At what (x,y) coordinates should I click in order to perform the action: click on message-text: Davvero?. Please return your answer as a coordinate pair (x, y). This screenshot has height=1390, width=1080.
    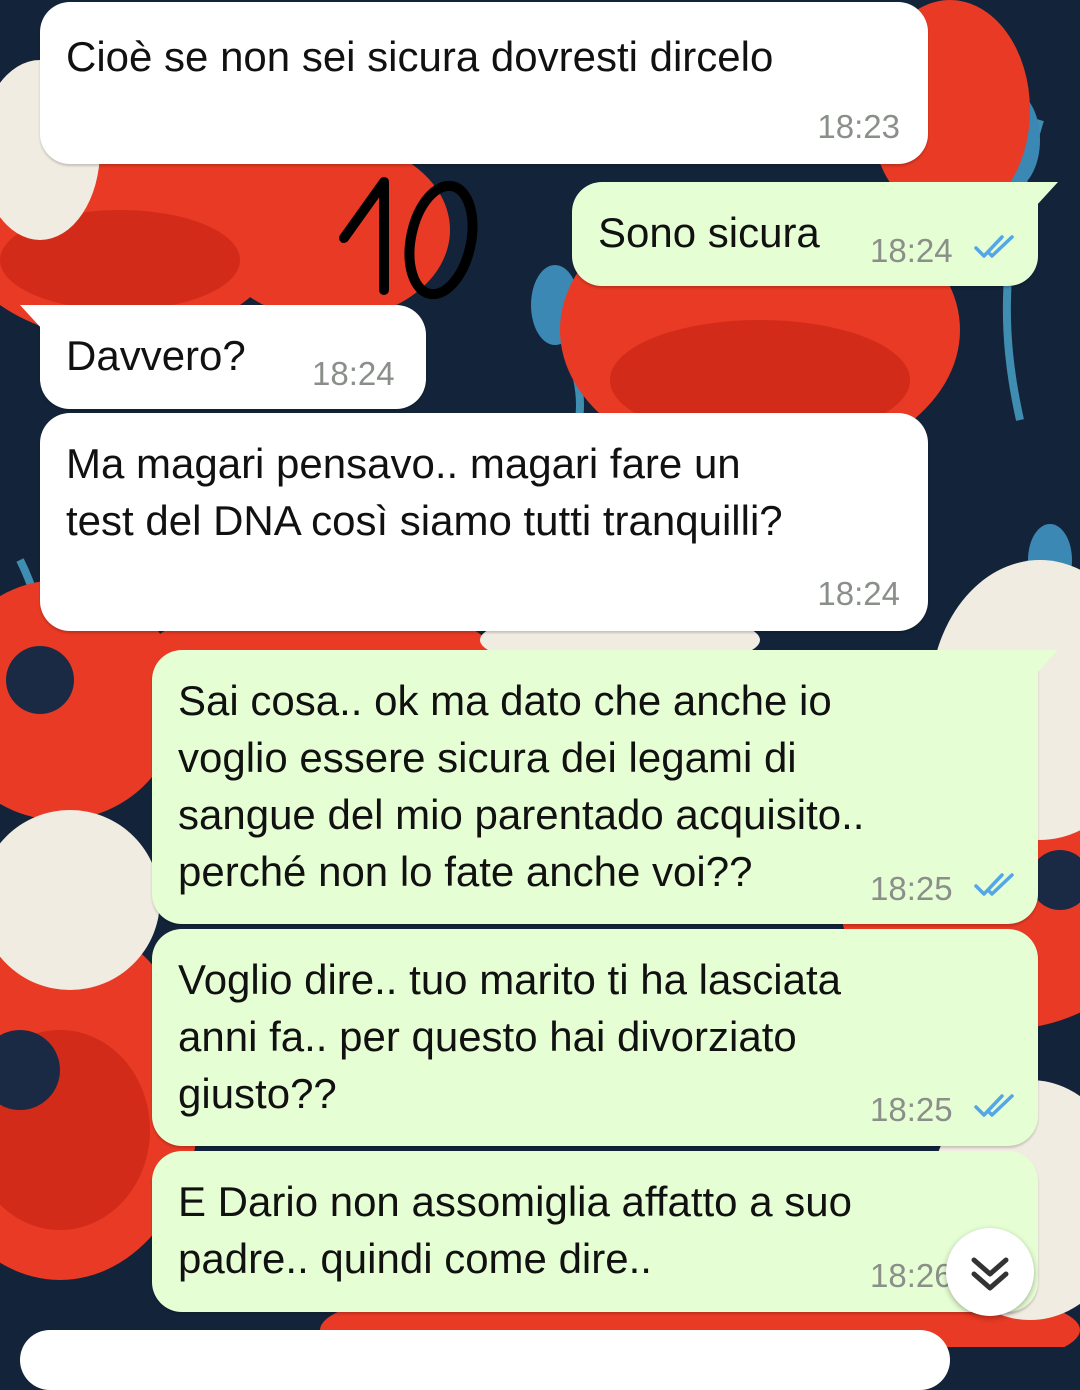
    Looking at the image, I should click on (156, 355).